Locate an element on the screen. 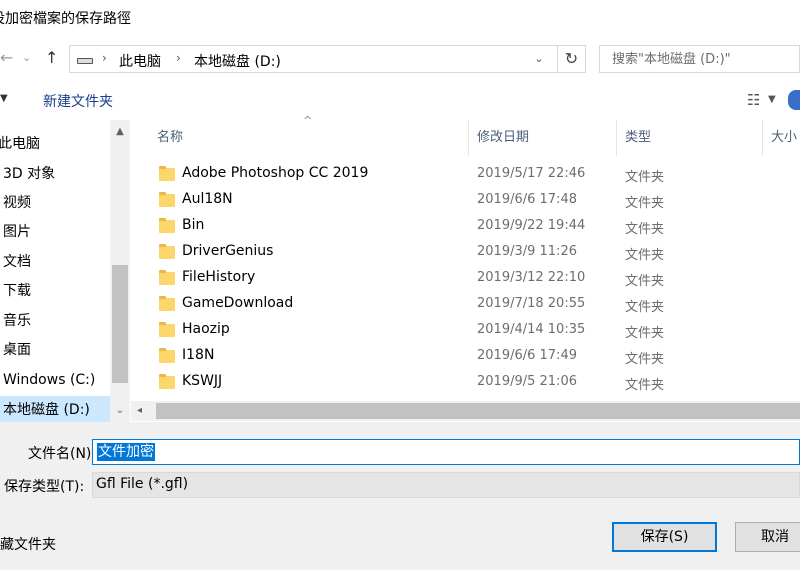 This screenshot has height=570, width=800. file-name: Bin is located at coordinates (193, 225).